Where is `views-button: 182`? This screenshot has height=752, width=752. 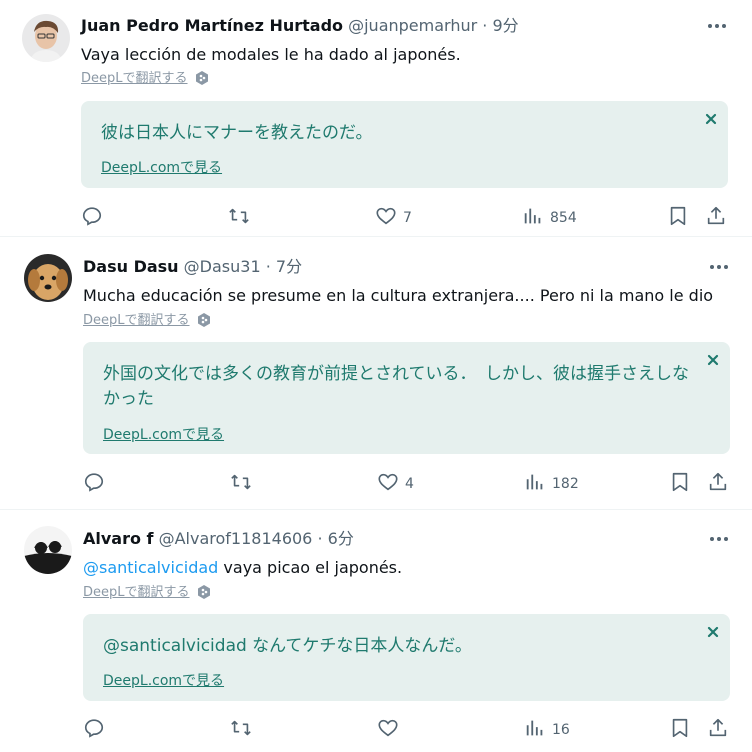
views-button: 182 is located at coordinates (551, 482).